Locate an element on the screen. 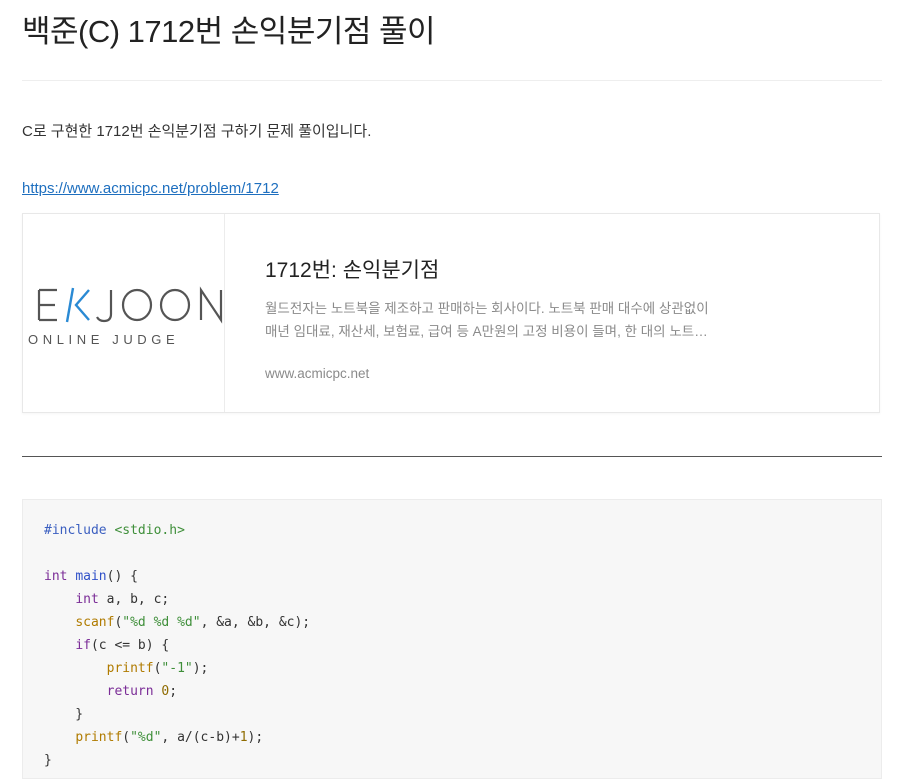  code-line: printf("%d", a/(c-b)+1); is located at coordinates (169, 737).